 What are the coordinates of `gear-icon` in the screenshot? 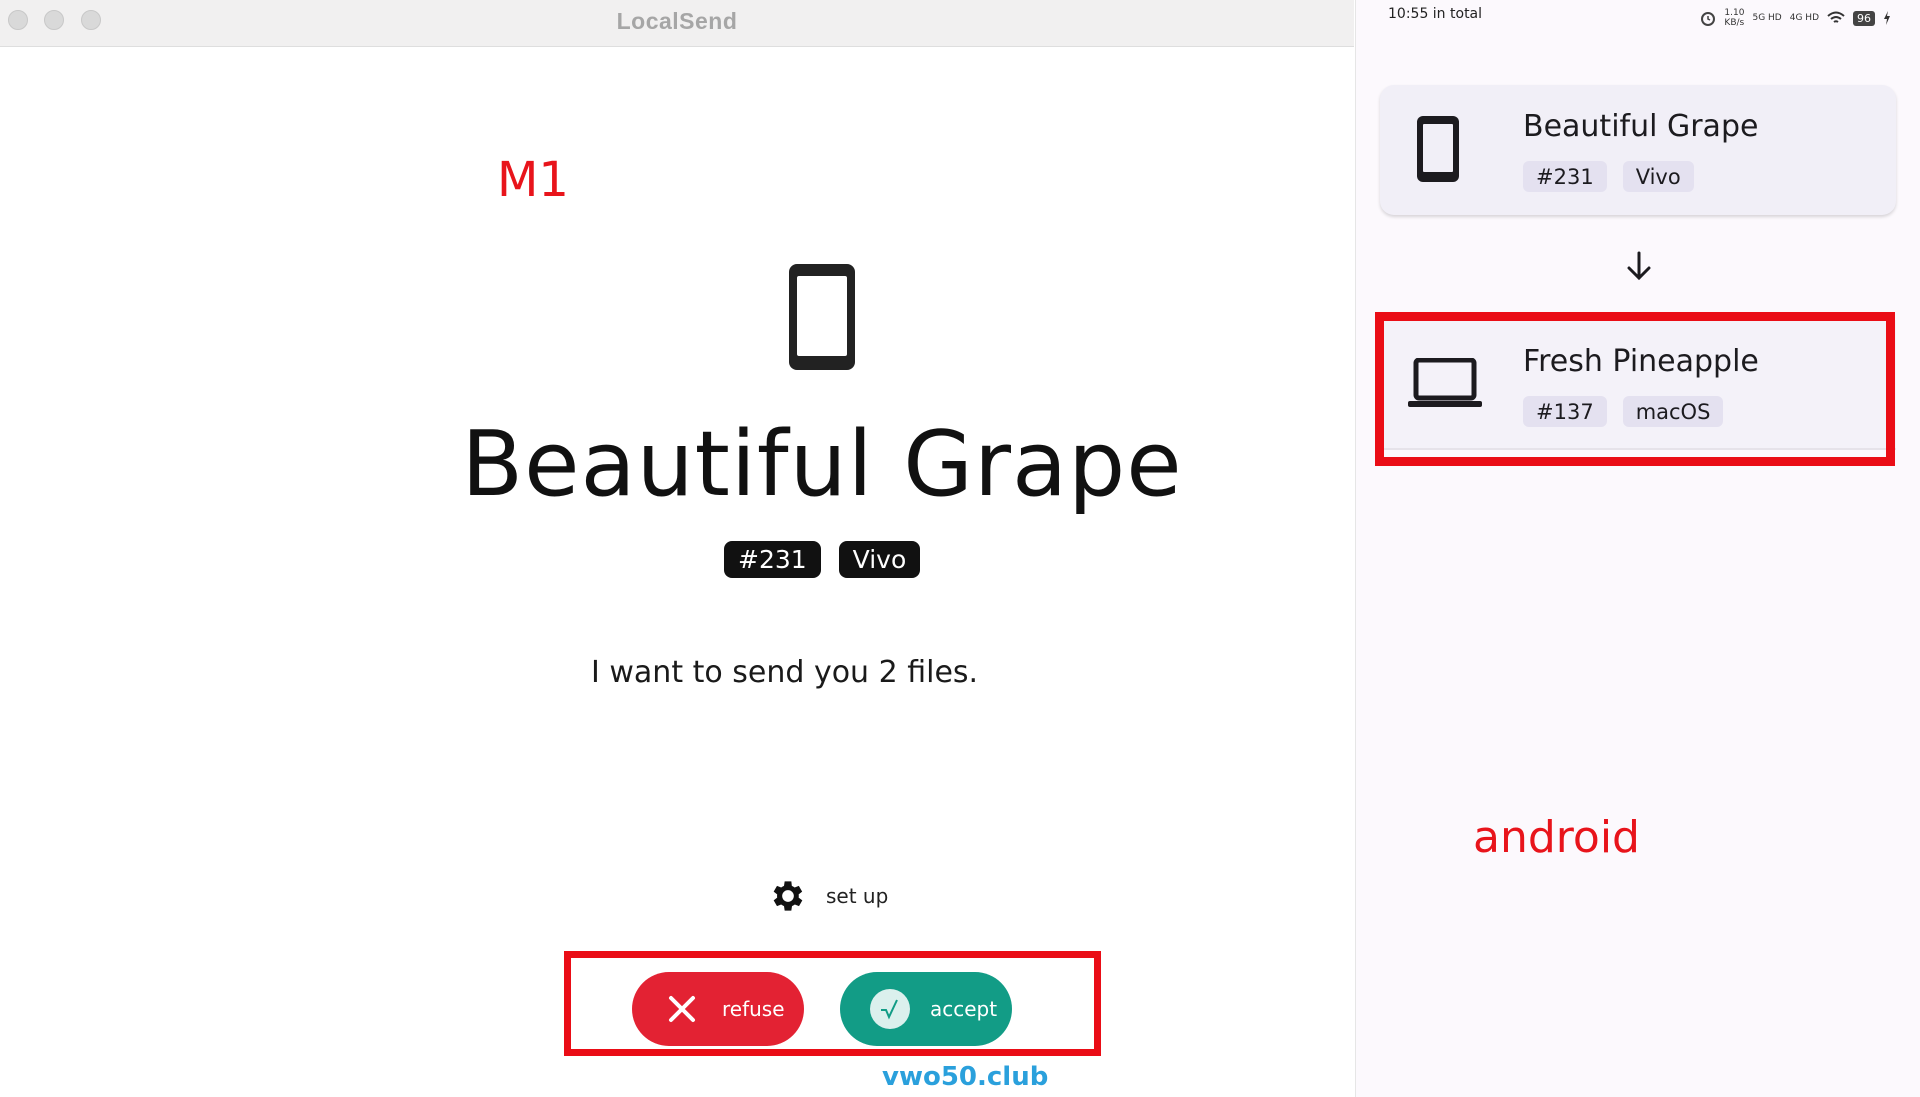 It's located at (788, 896).